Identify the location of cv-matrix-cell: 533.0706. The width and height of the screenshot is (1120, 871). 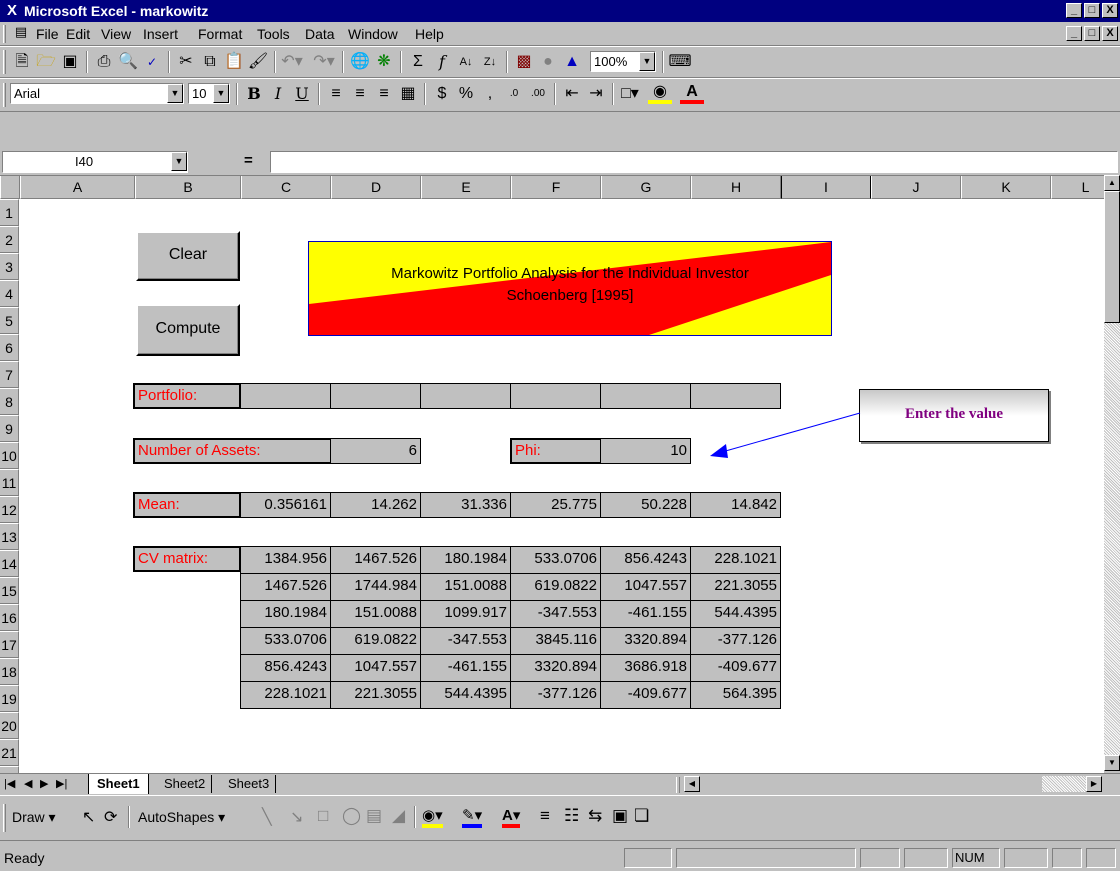
(285, 641).